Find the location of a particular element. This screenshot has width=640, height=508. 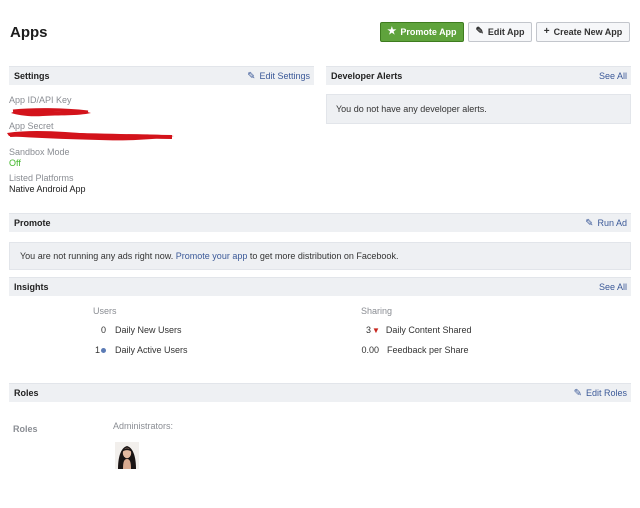

create-new-app-button: + Create New App is located at coordinates (583, 32).